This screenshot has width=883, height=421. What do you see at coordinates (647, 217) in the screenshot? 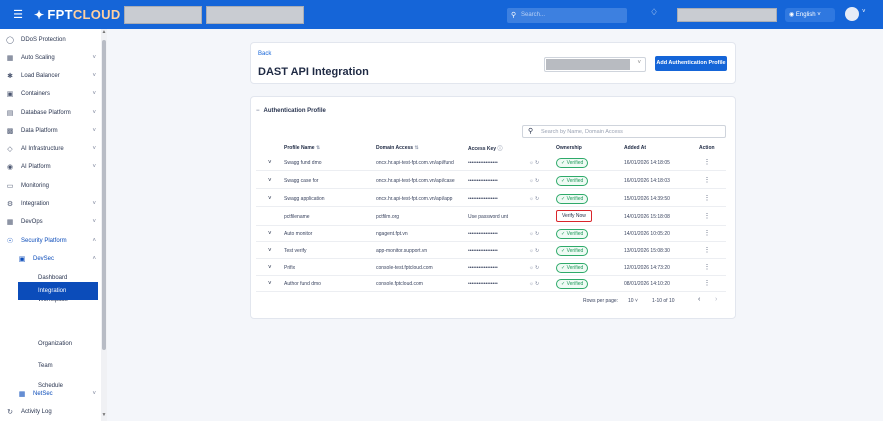
I see `added-at: 14/01/2026 15:18:08` at bounding box center [647, 217].